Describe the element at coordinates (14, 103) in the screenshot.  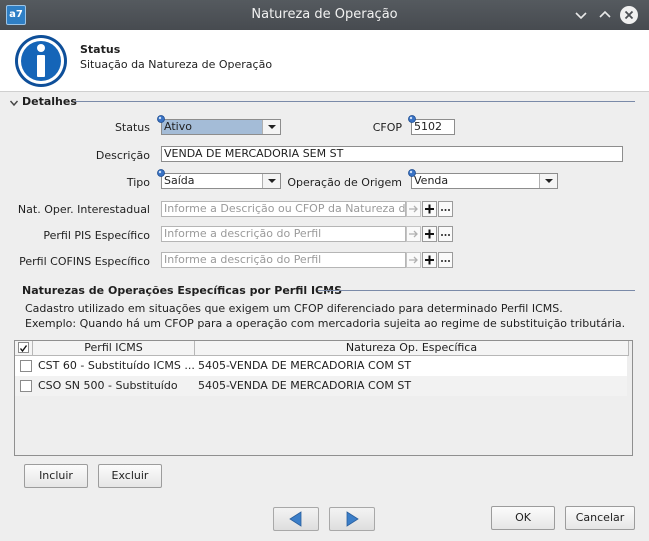
I see `collapse-chevron-icon` at that location.